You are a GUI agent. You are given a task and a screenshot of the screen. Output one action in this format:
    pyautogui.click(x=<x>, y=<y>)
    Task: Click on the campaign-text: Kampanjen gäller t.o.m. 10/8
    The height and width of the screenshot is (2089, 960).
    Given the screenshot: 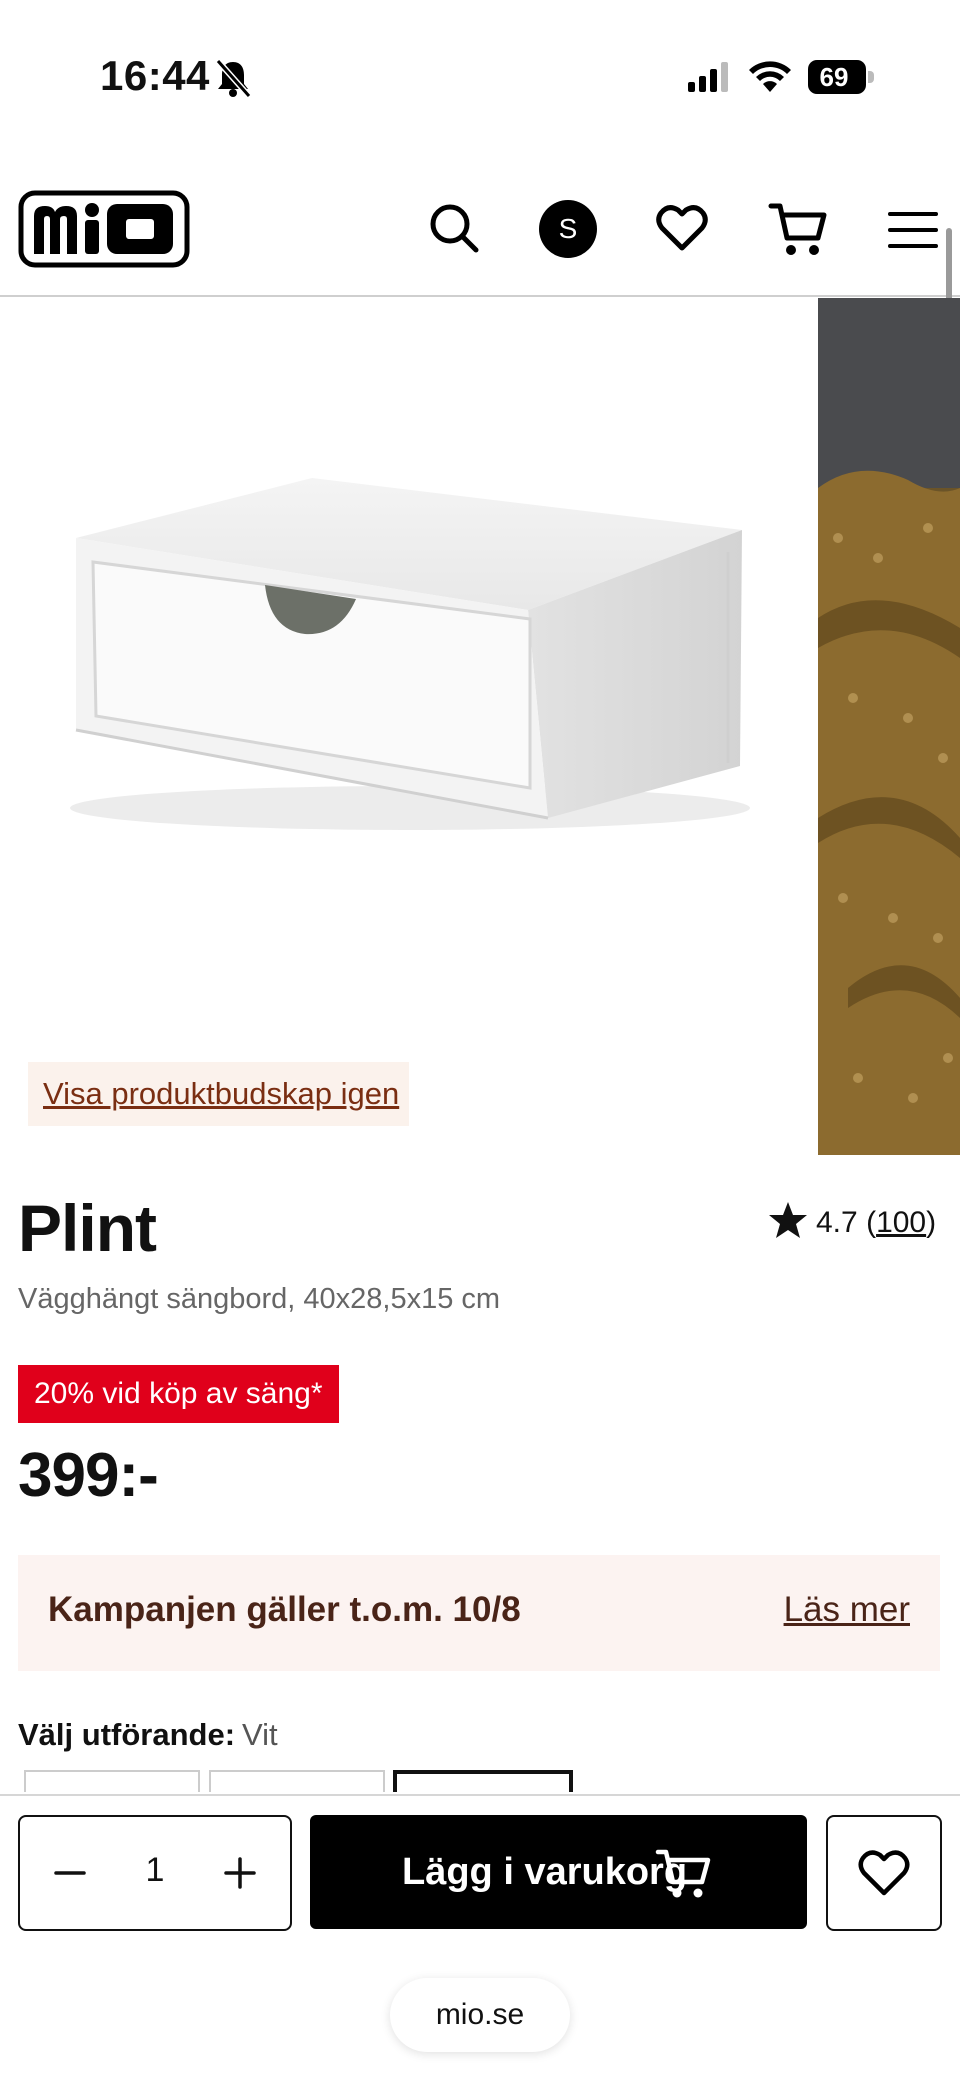 What is the action you would take?
    pyautogui.click(x=284, y=1609)
    